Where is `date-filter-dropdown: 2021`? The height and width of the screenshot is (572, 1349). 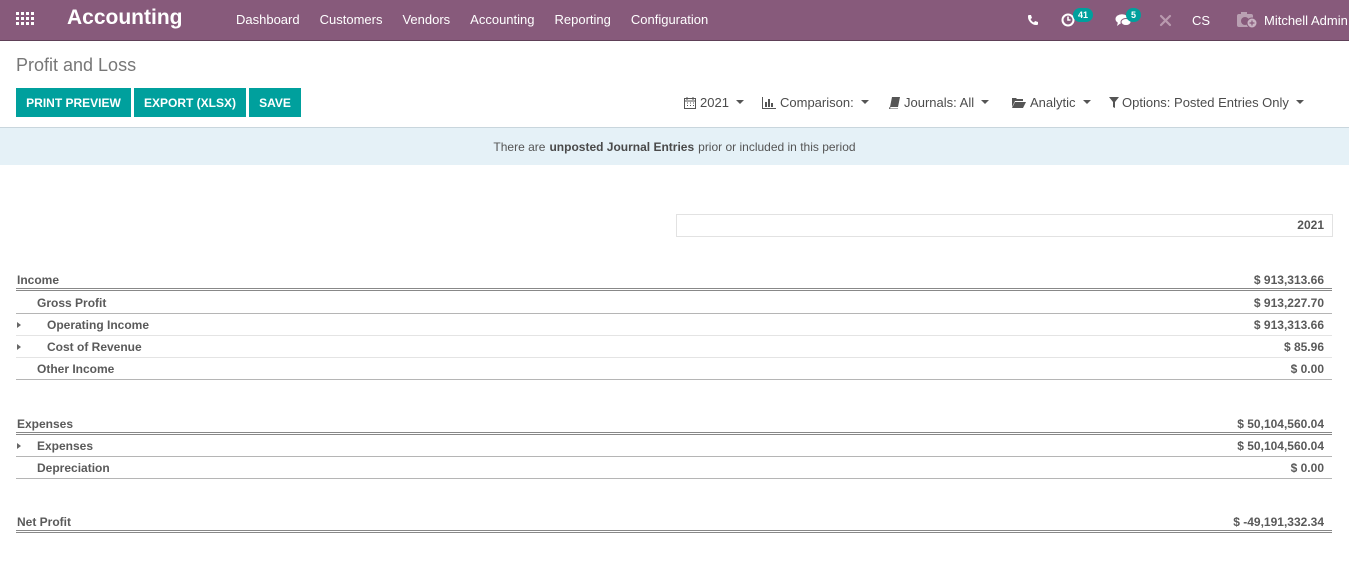
date-filter-dropdown: 2021 is located at coordinates (714, 102).